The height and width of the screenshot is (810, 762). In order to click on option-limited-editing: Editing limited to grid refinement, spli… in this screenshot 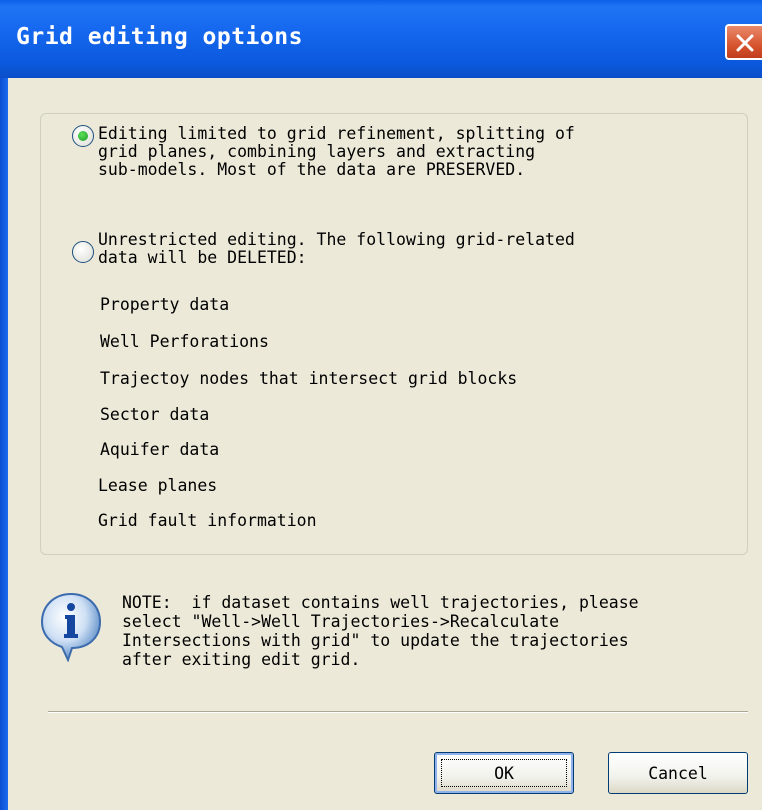, I will do `click(323, 152)`.